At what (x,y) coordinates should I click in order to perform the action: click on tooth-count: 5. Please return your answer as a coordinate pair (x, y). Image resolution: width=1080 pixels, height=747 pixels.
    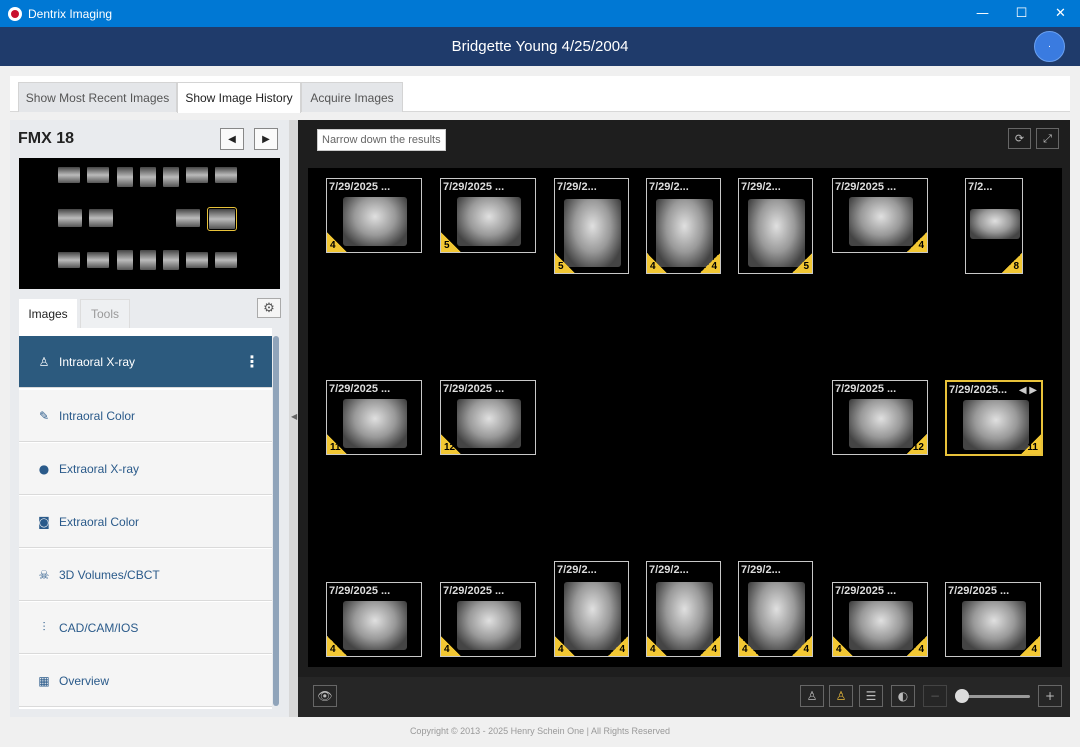
    Looking at the image, I should click on (806, 266).